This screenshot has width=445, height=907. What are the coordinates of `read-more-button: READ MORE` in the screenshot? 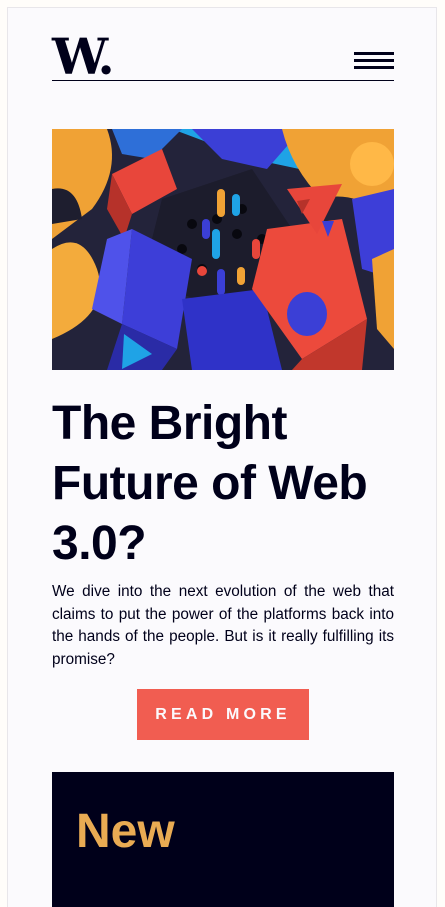 It's located at (223, 714).